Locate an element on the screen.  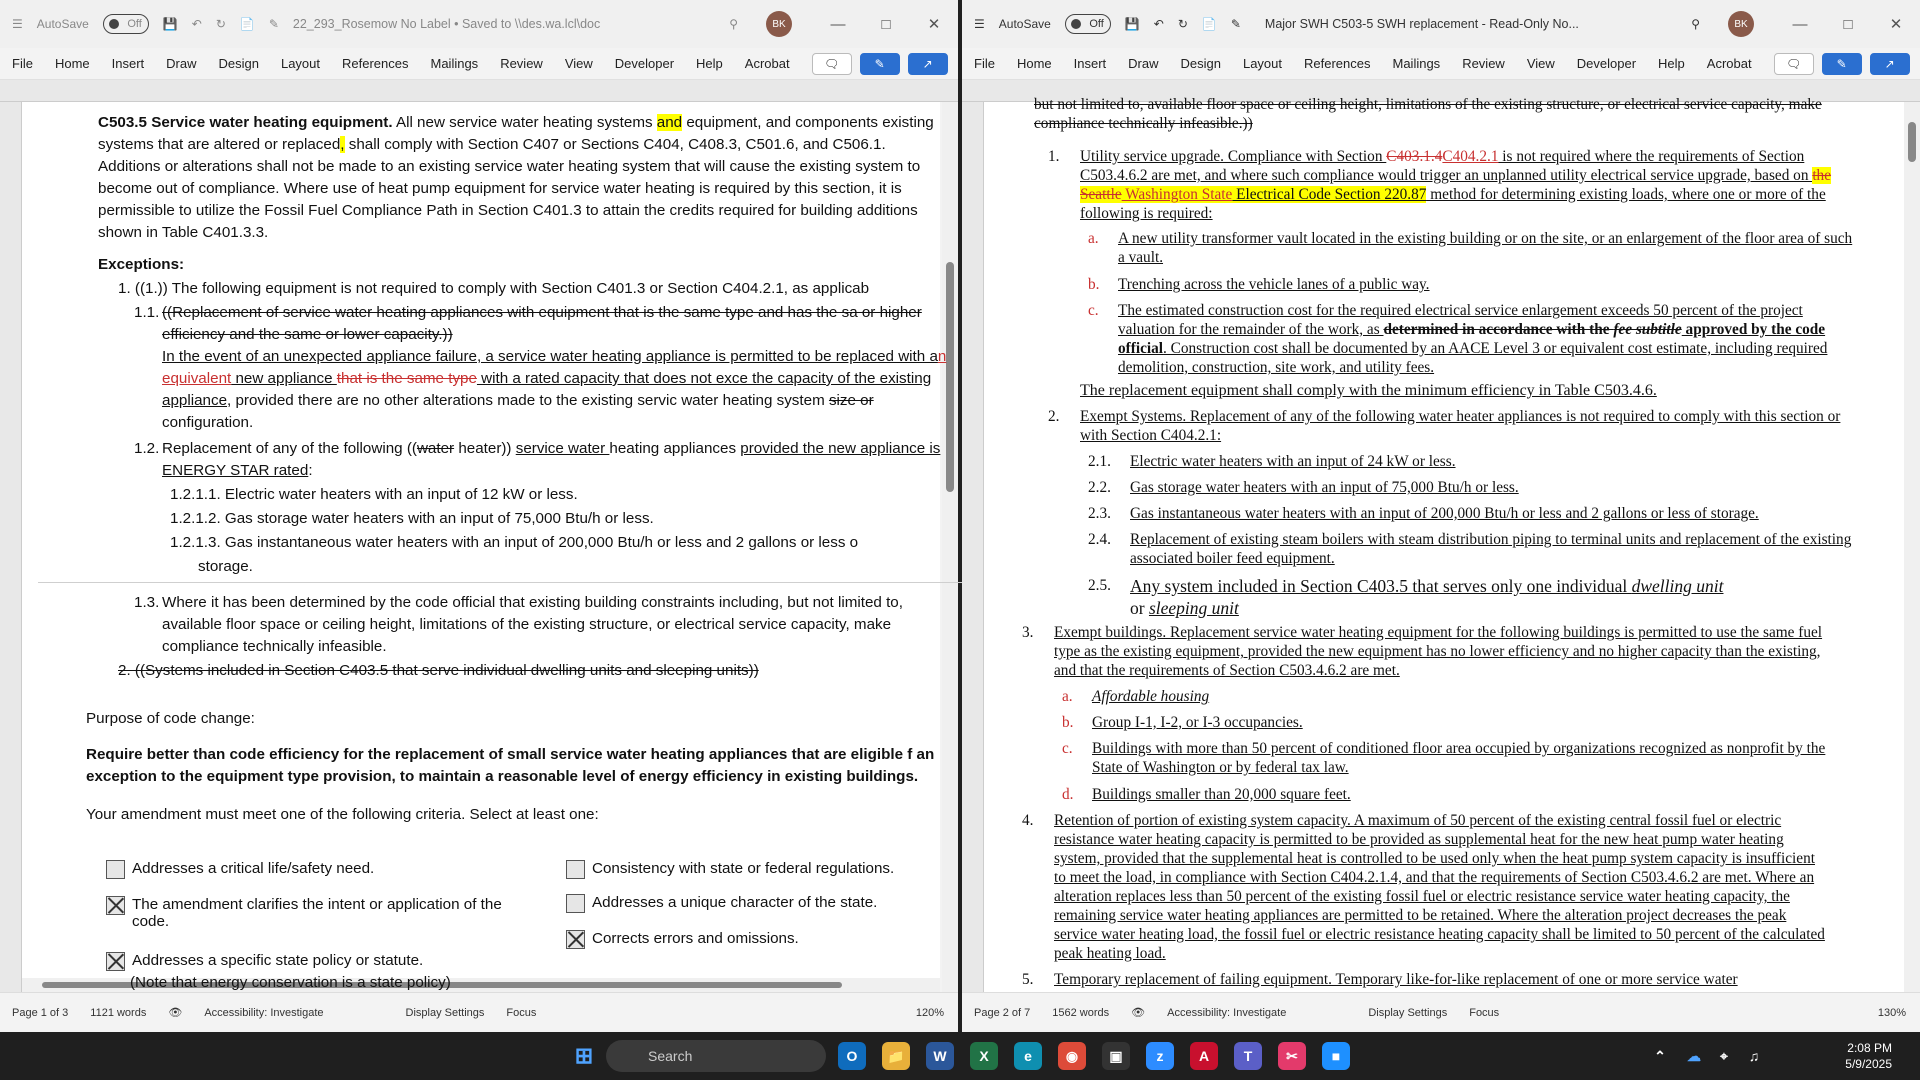
zoom-icon: z is located at coordinates (1160, 1056).